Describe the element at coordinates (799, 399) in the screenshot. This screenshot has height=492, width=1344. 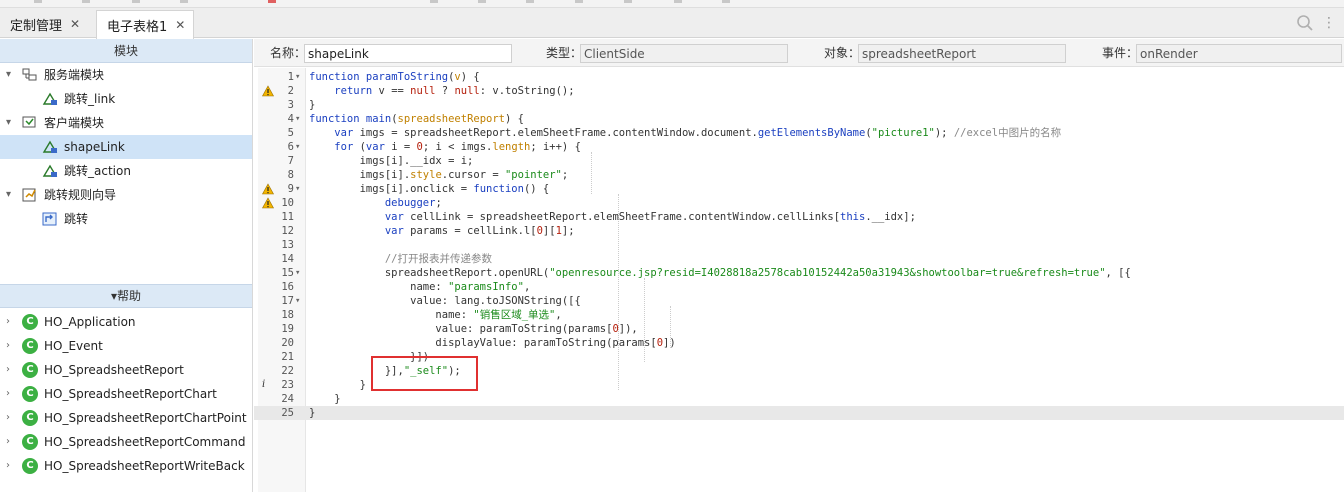
I see `code-line: 24 }` at that location.